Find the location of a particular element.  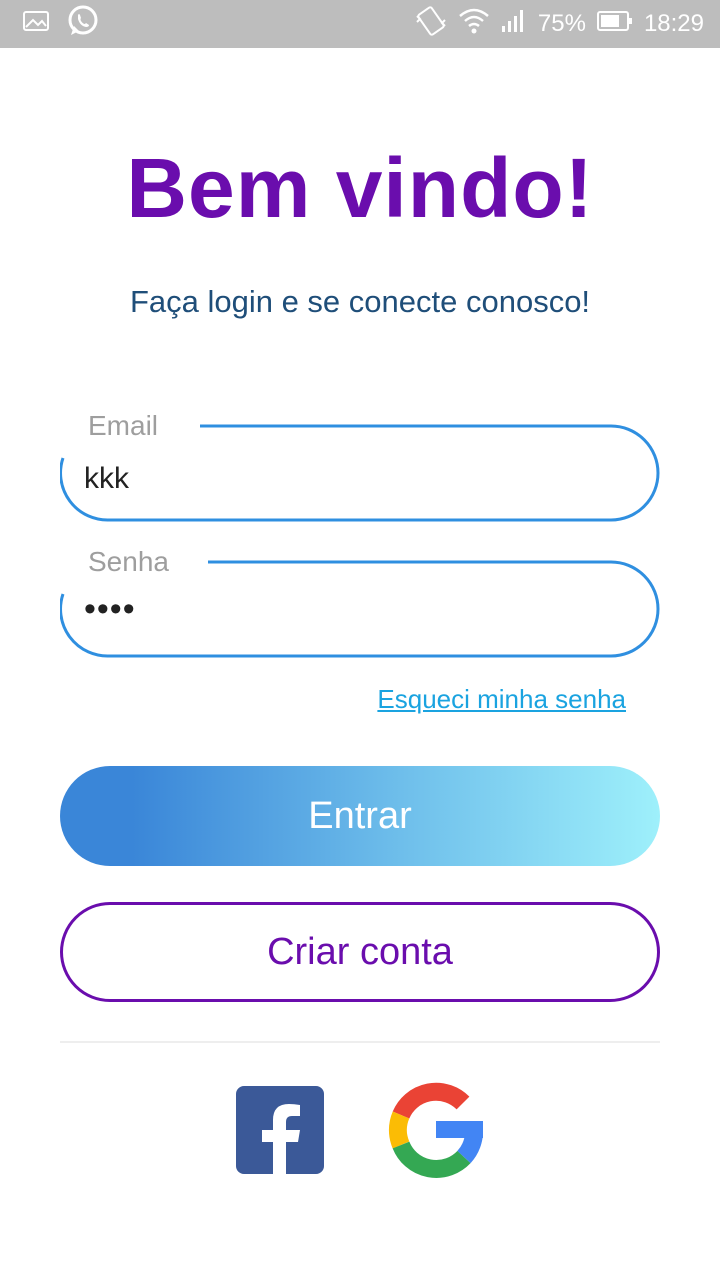

status-bar: 75% 18:29 is located at coordinates (360, 24).